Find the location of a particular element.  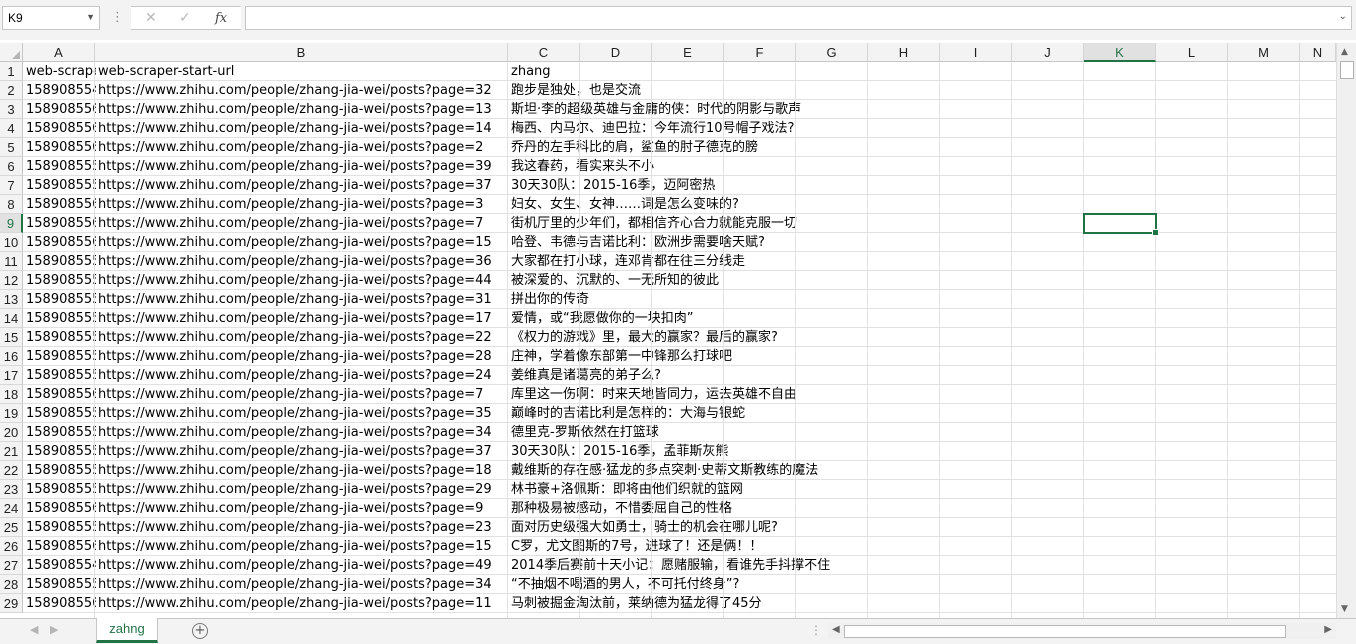

active-cell-selection is located at coordinates (1121, 224).